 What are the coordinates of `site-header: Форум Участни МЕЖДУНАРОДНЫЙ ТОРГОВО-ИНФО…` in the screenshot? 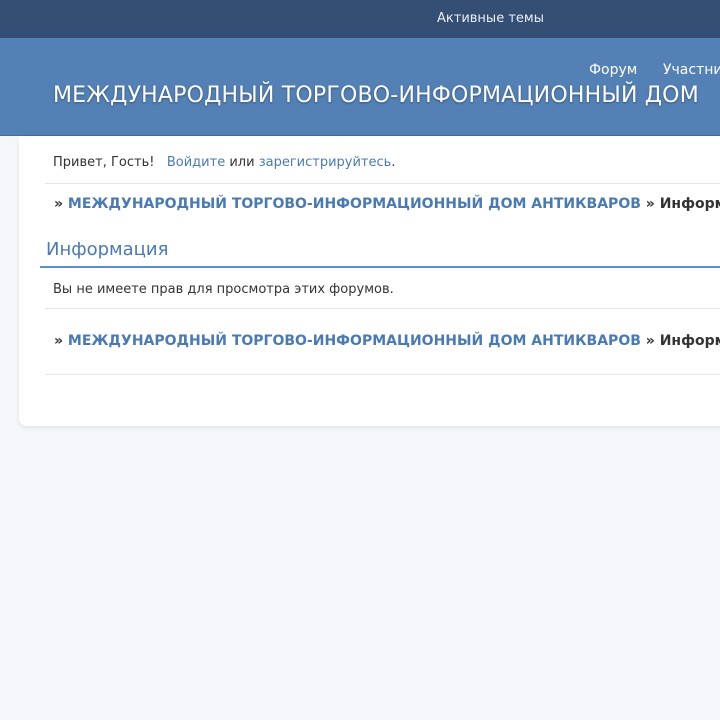 It's located at (360, 87).